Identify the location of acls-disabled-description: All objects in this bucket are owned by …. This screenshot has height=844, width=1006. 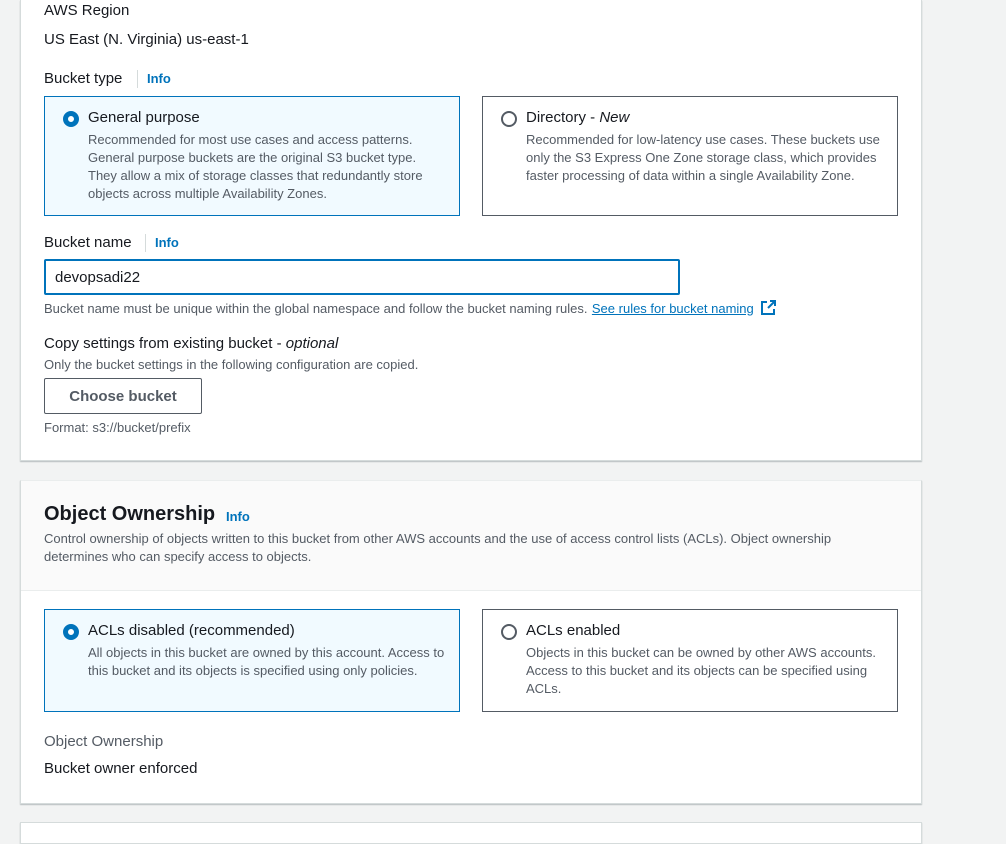
(266, 661).